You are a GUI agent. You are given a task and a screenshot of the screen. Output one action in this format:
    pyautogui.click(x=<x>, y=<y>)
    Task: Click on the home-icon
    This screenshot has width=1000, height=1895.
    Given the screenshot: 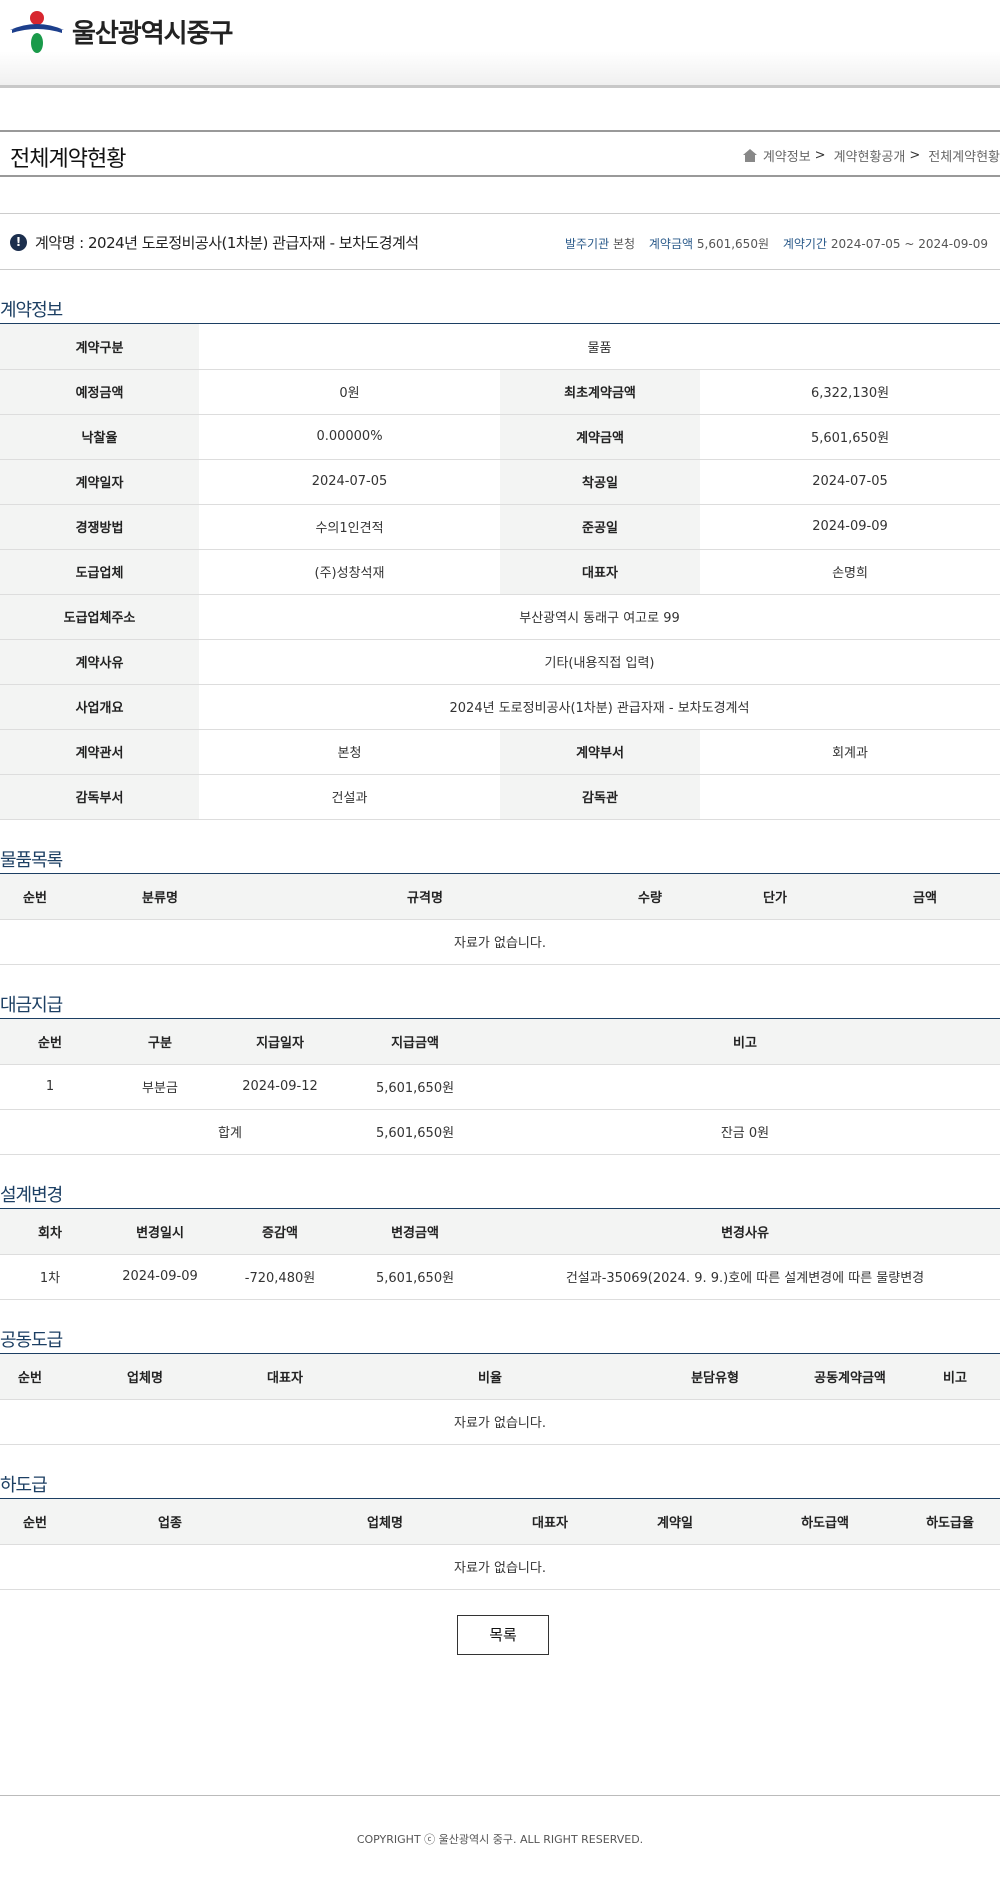 What is the action you would take?
    pyautogui.click(x=749, y=155)
    